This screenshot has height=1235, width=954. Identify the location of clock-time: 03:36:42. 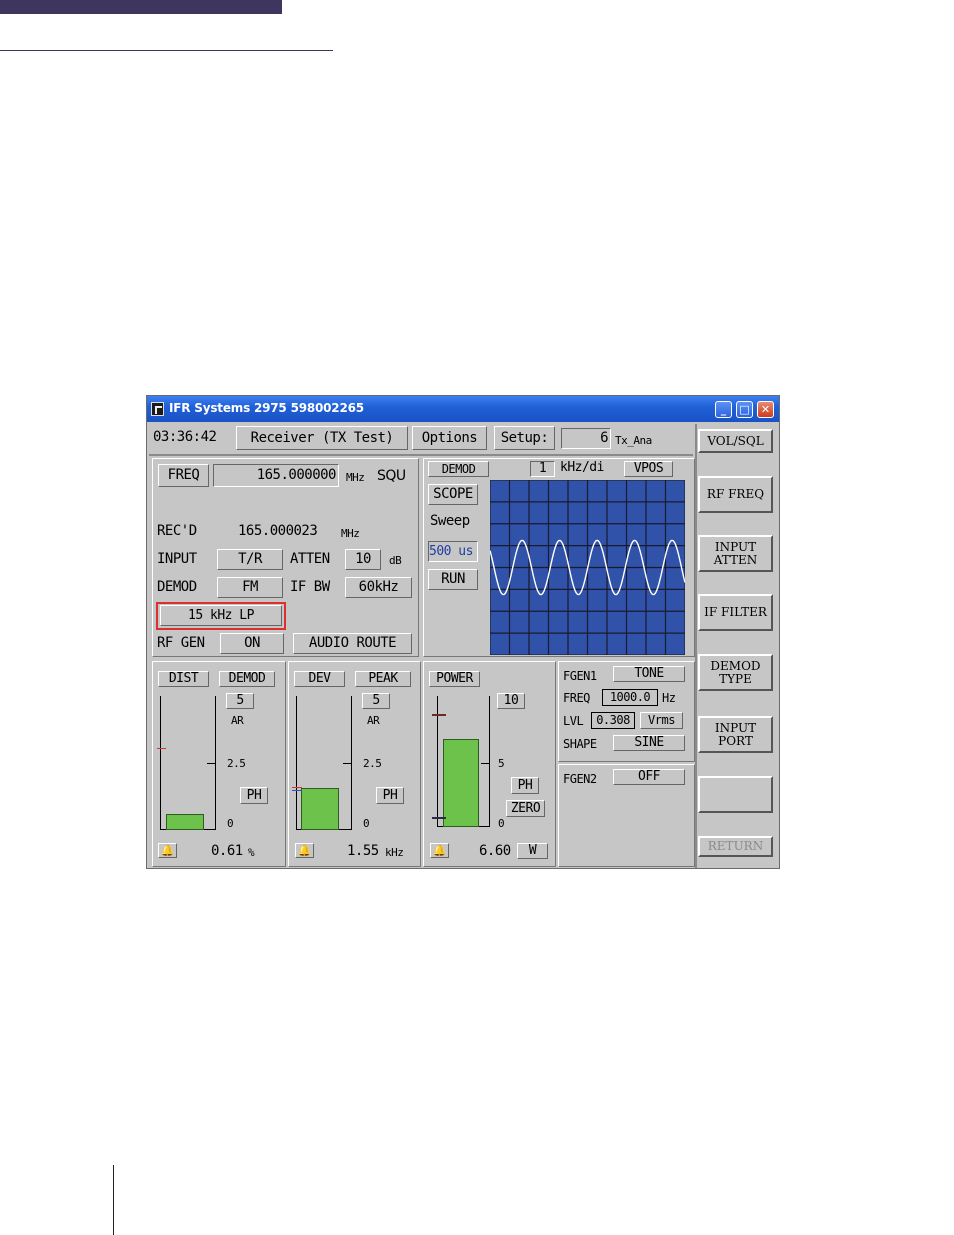
(185, 437).